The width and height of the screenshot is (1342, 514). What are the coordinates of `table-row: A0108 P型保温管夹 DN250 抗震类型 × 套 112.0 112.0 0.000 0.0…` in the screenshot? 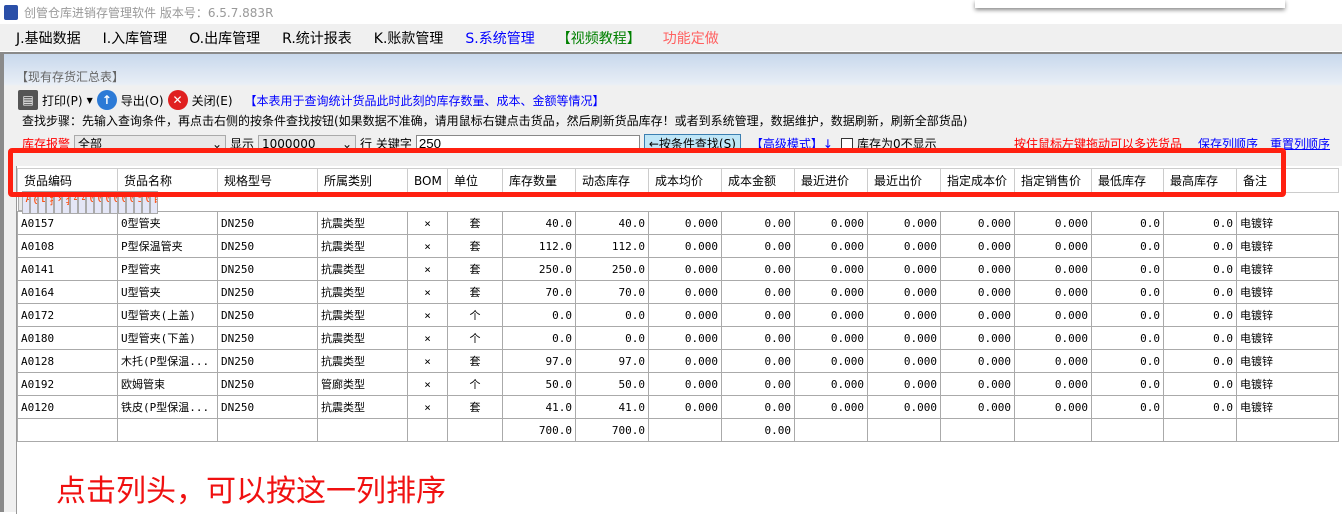 It's located at (678, 246).